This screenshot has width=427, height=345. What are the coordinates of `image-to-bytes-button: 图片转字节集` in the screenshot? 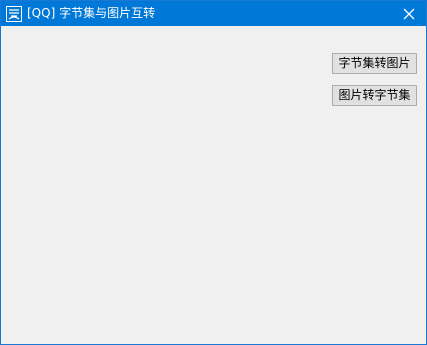 It's located at (374, 95).